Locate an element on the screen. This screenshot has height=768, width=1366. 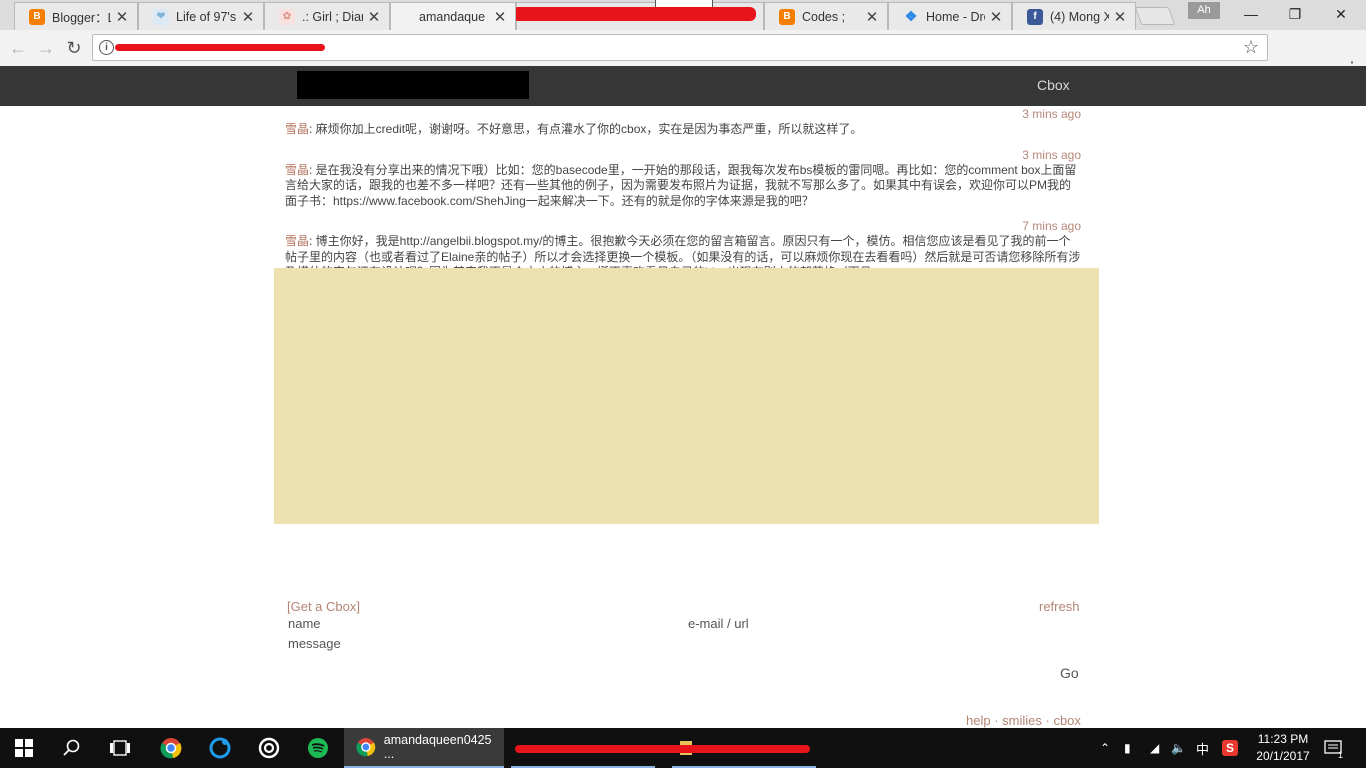
reload-icon: ↻ is located at coordinates (74, 48).